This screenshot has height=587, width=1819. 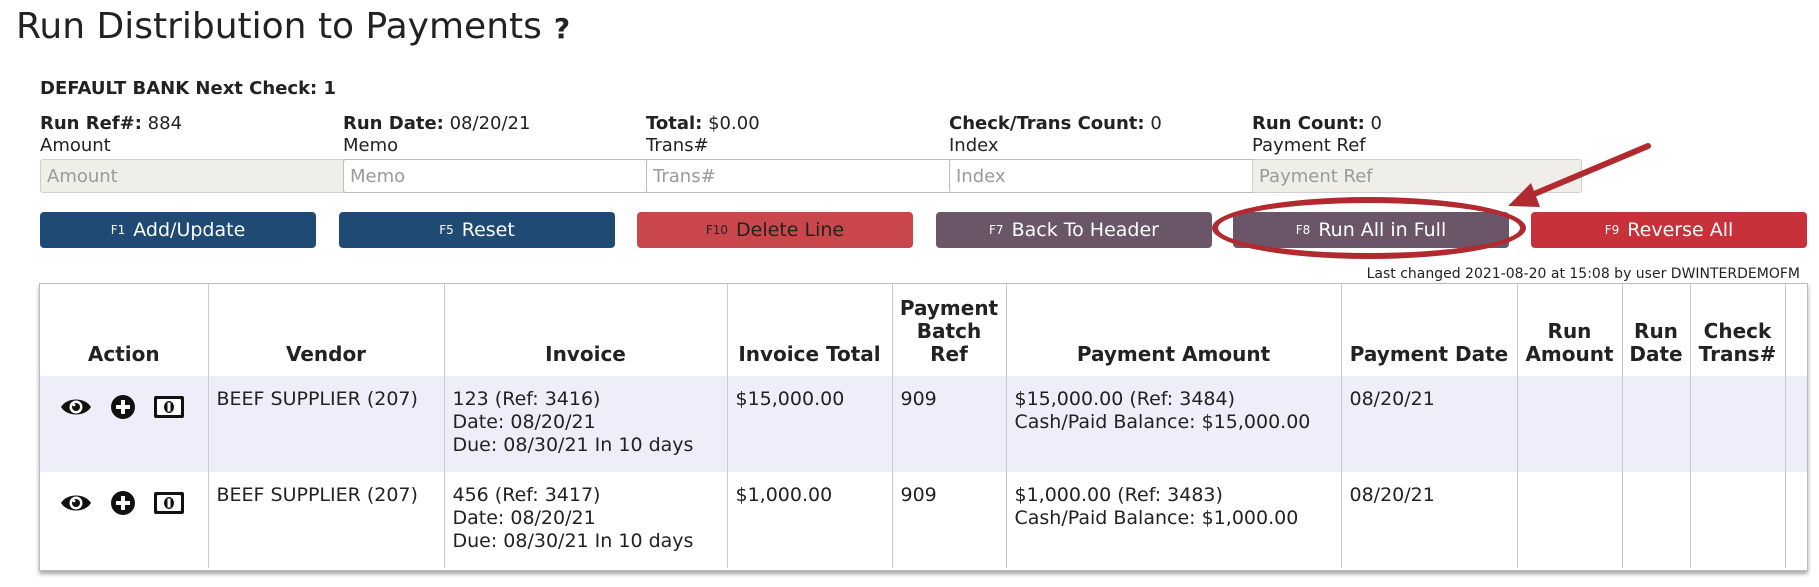 What do you see at coordinates (1369, 228) in the screenshot?
I see `annotation-ellipse` at bounding box center [1369, 228].